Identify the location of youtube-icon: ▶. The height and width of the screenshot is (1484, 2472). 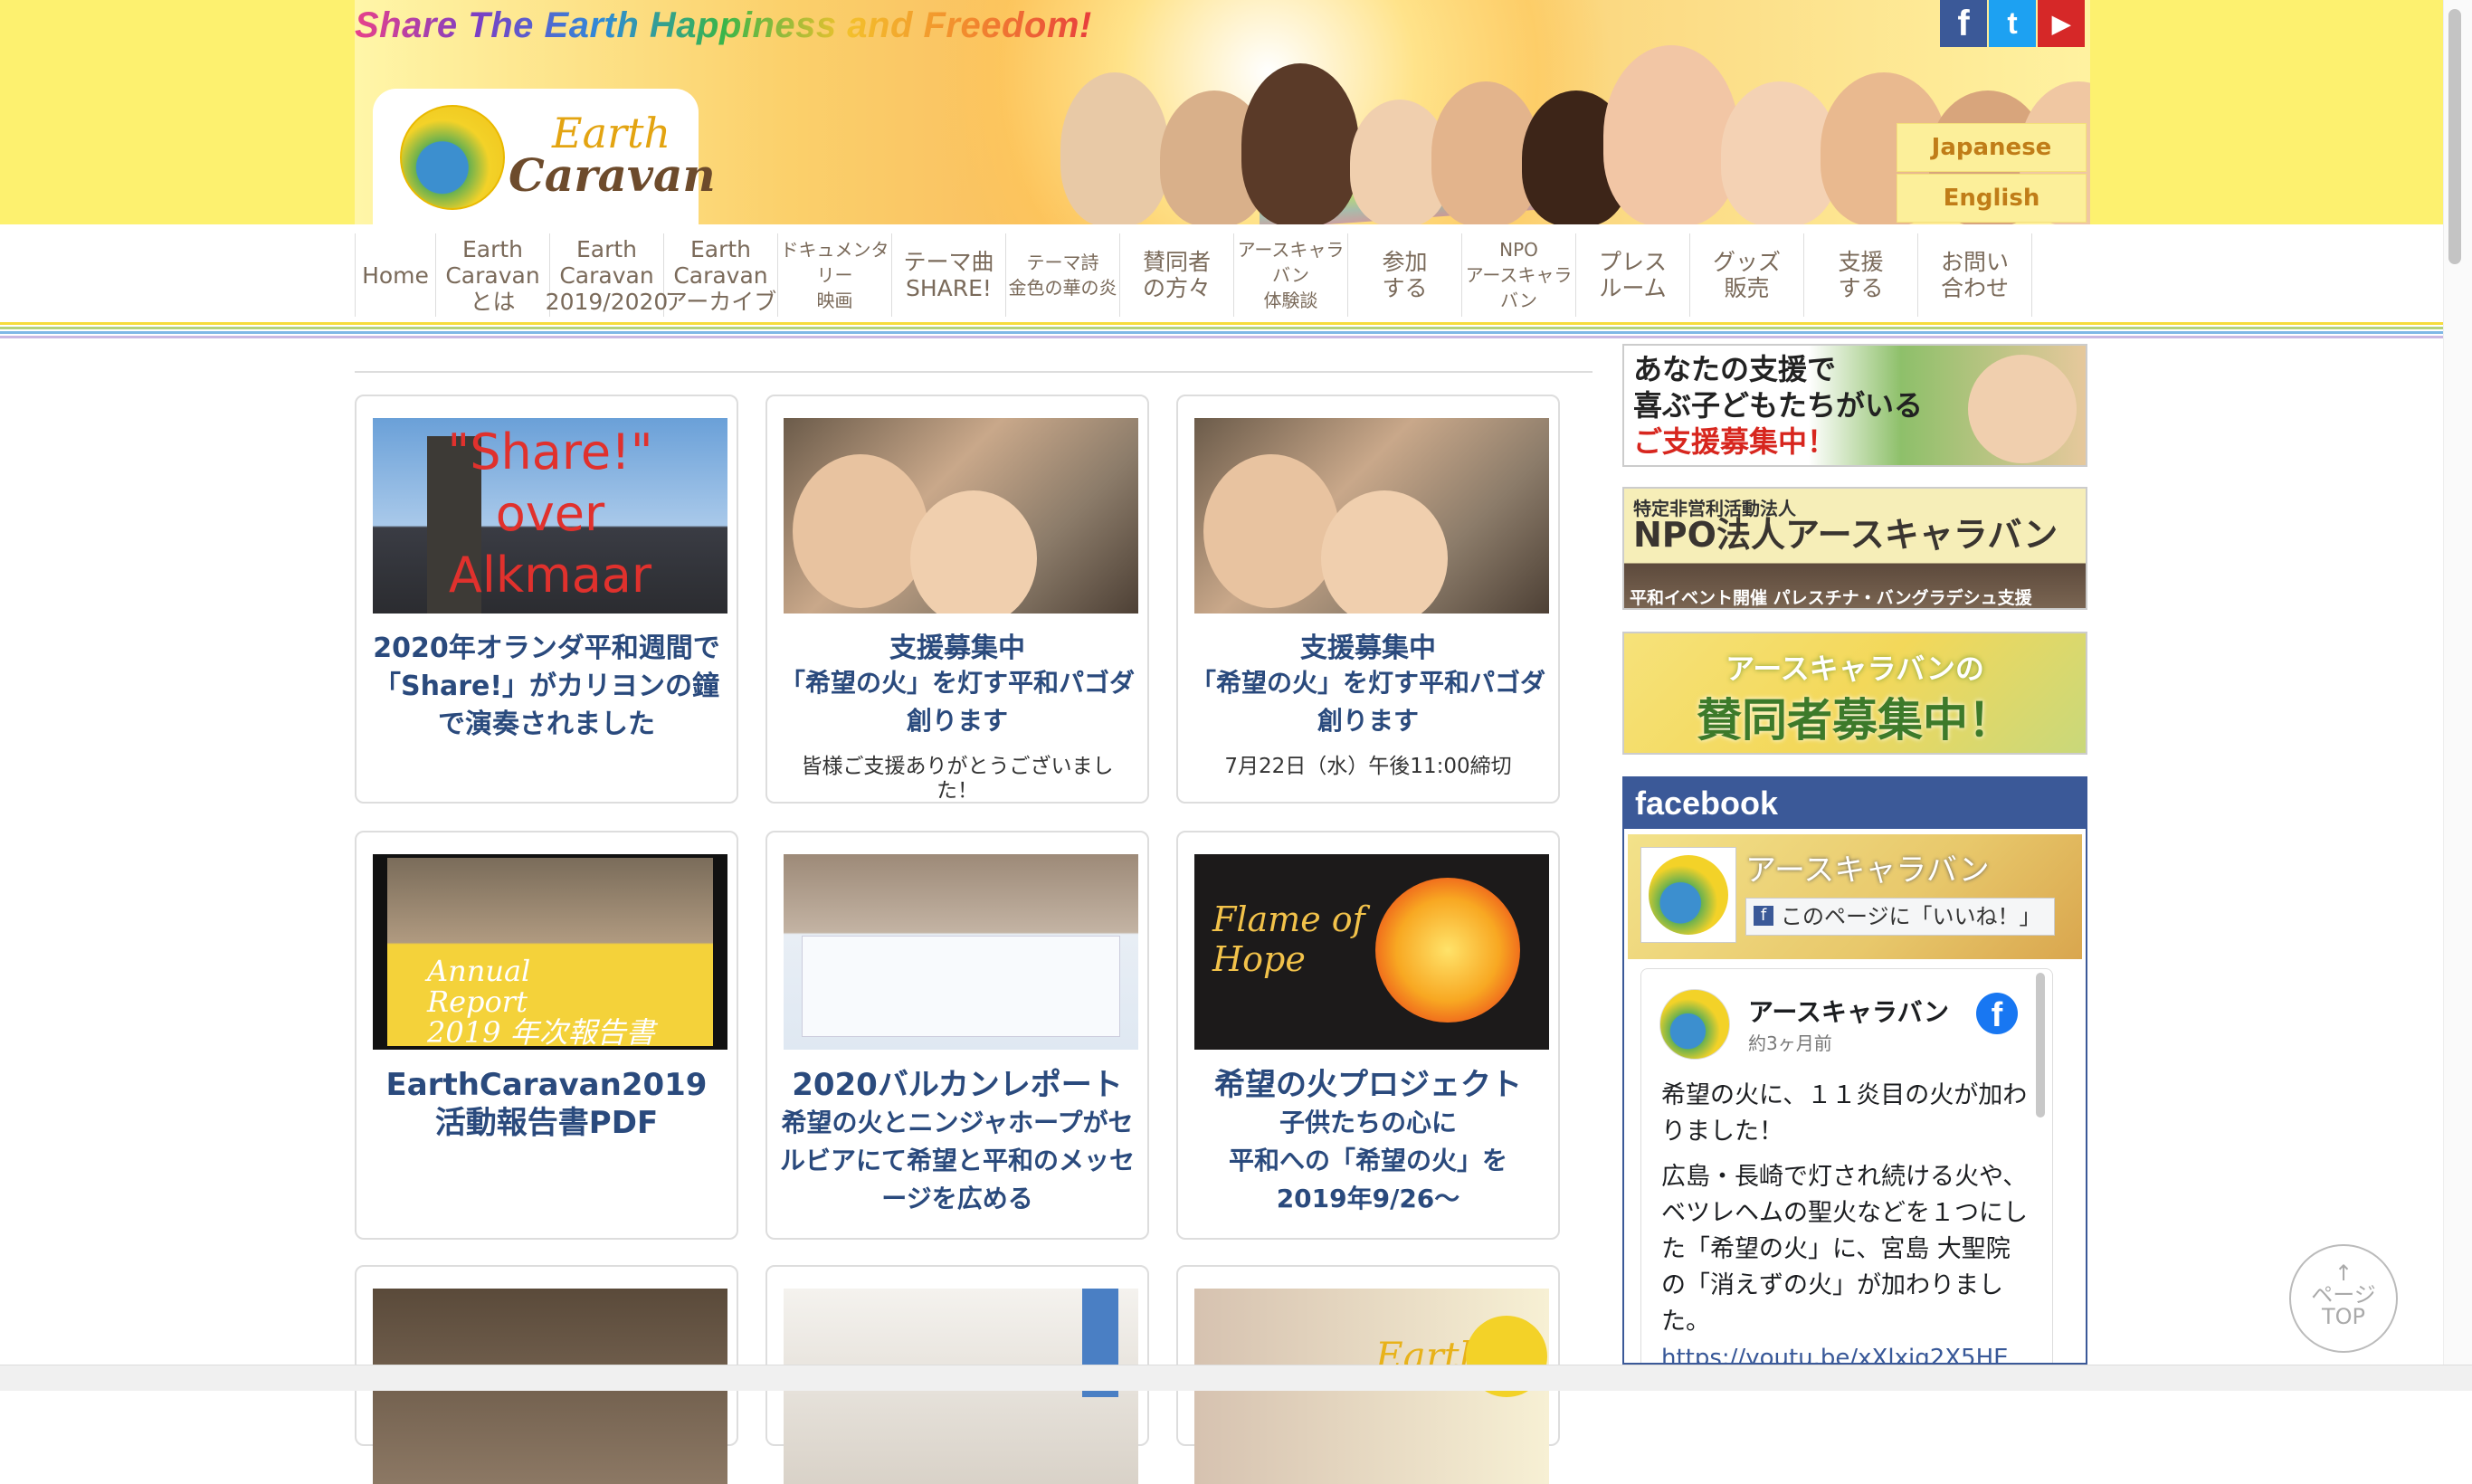
(2061, 23).